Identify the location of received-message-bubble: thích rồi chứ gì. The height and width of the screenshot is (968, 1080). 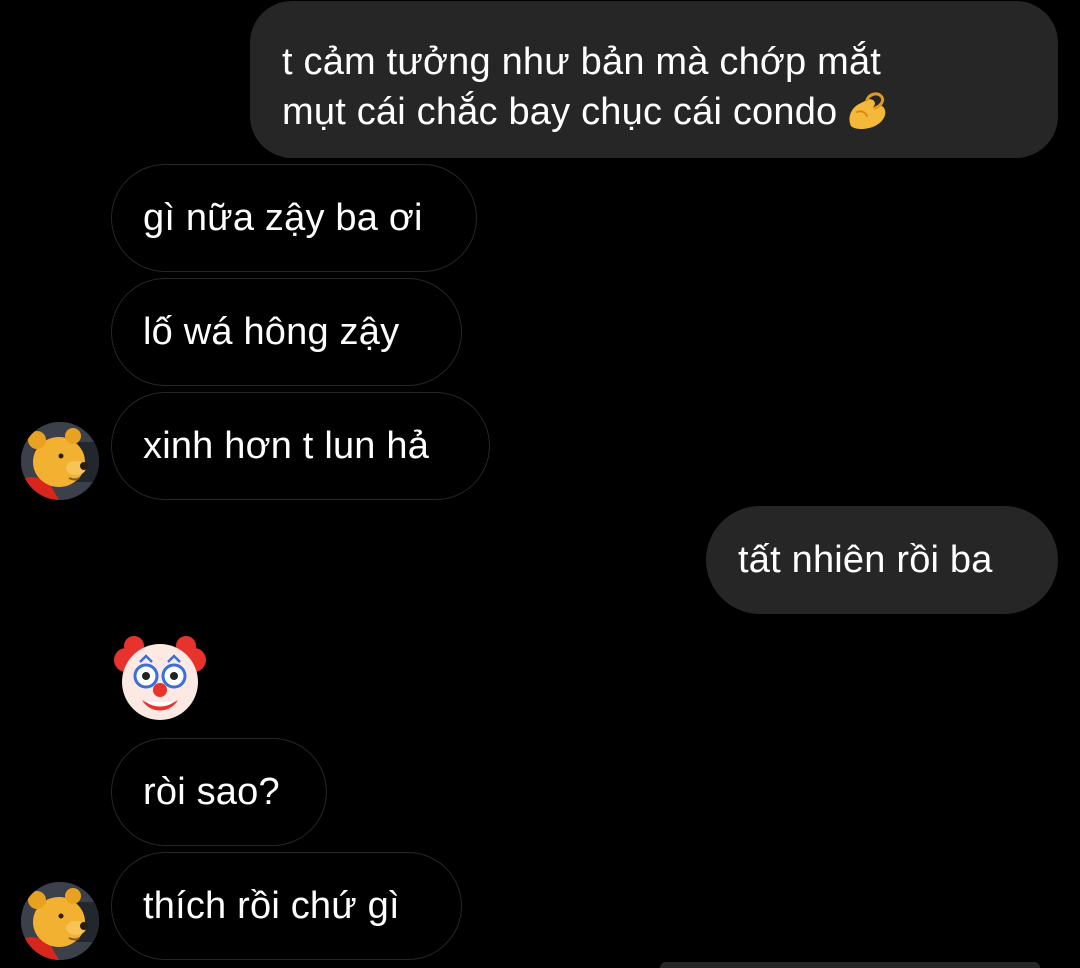
(286, 906).